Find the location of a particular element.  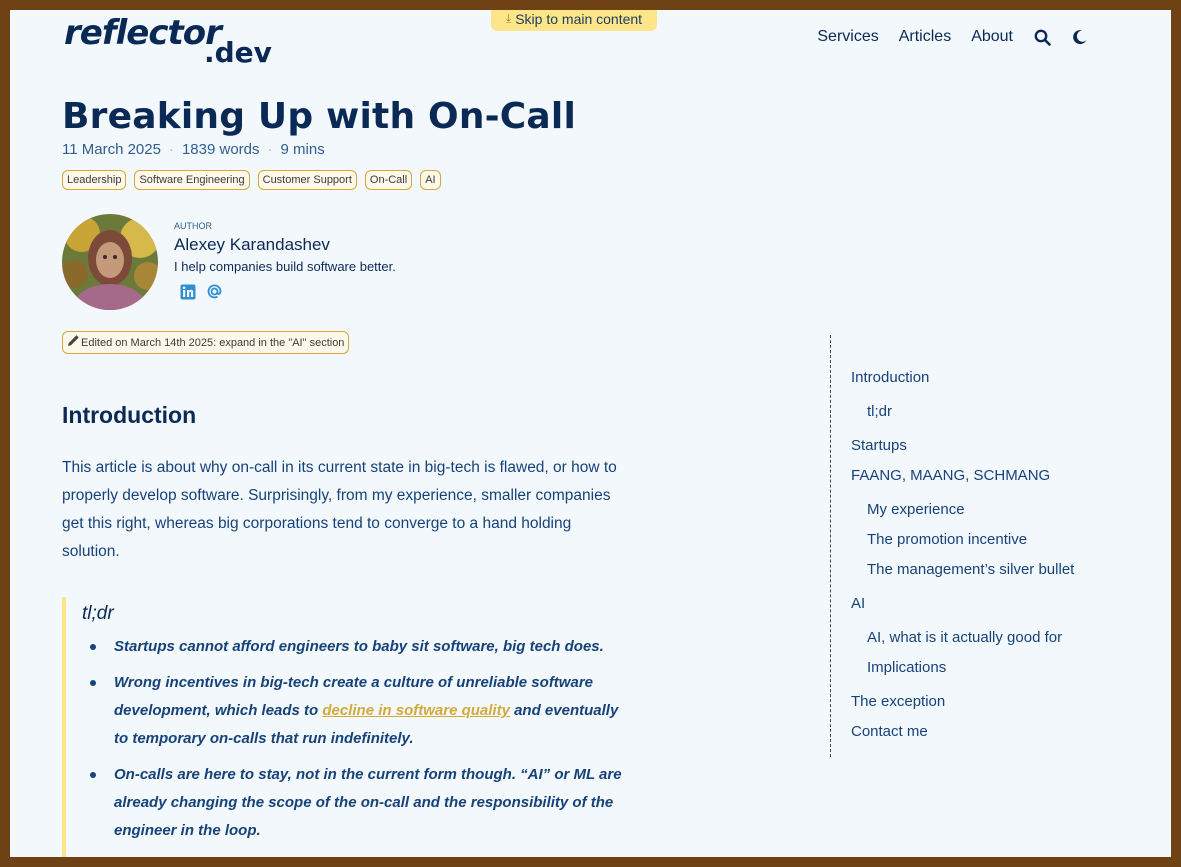

linkedin-icon is located at coordinates (187, 291).